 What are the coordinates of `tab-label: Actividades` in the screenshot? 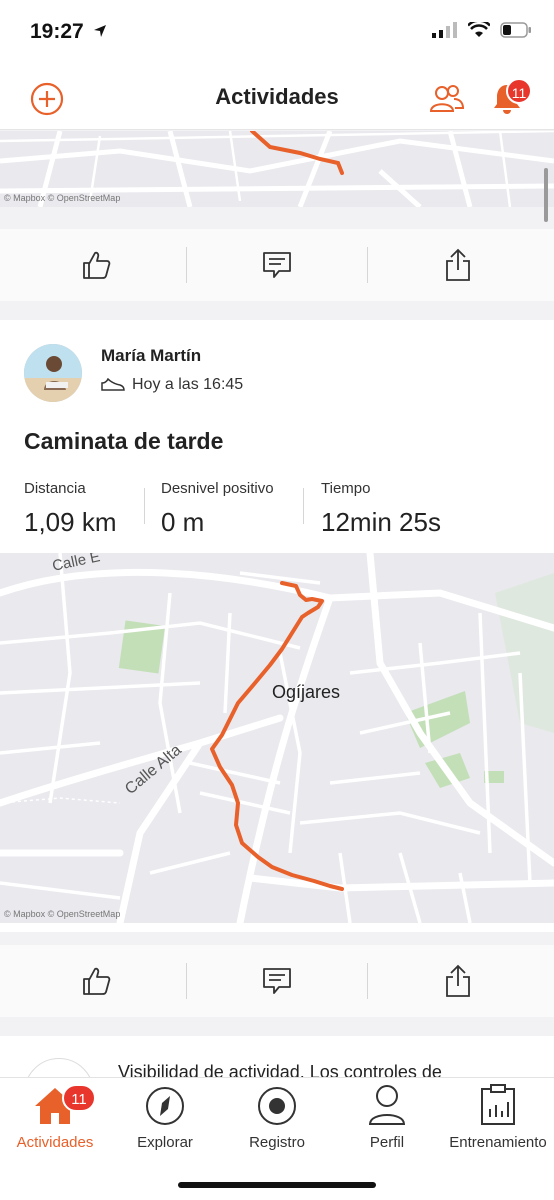 It's located at (55, 1142).